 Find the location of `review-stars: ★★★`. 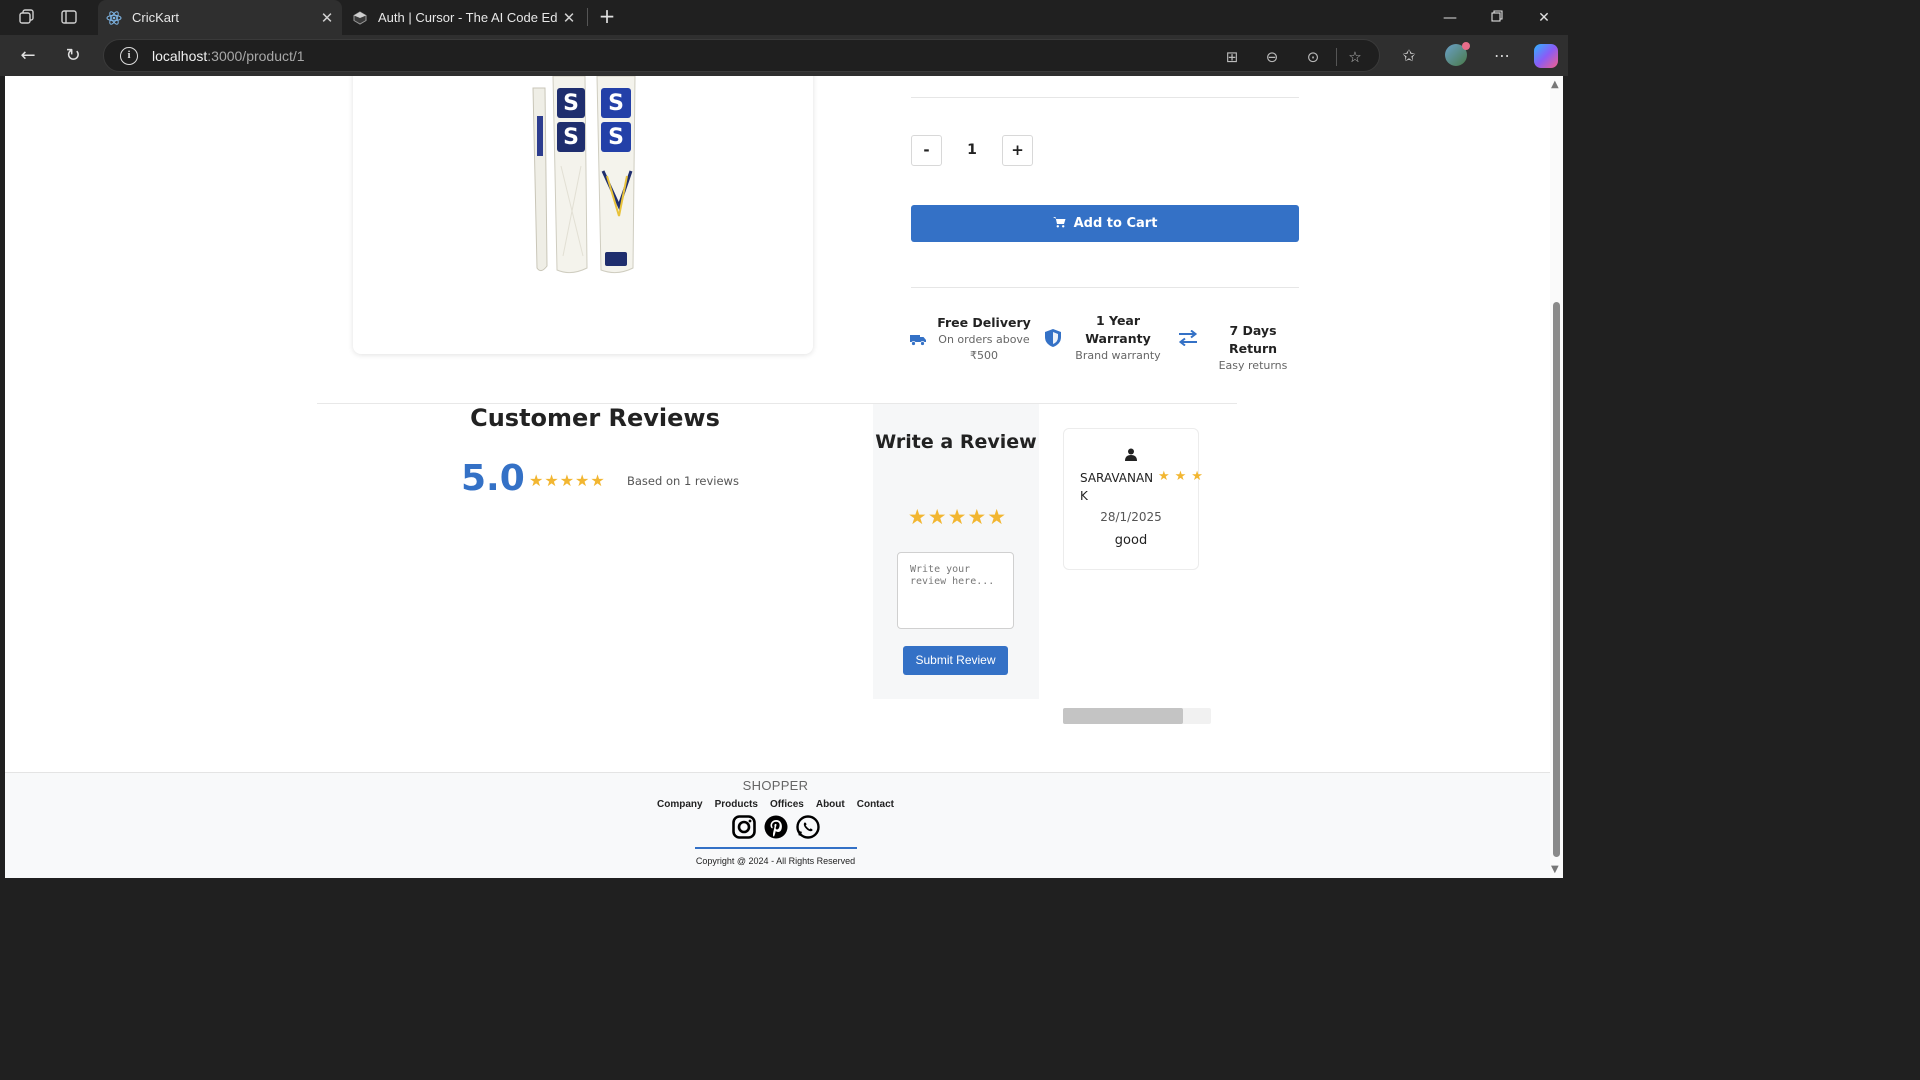

review-stars: ★★★ is located at coordinates (1183, 476).